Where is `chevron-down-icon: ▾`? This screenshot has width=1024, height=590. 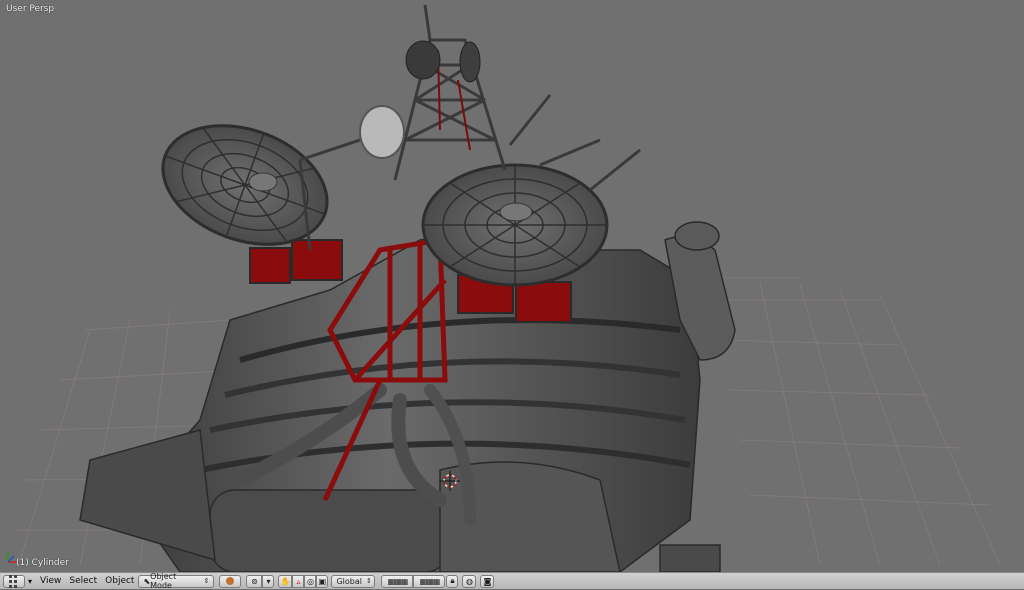
chevron-down-icon: ▾ is located at coordinates (268, 581).